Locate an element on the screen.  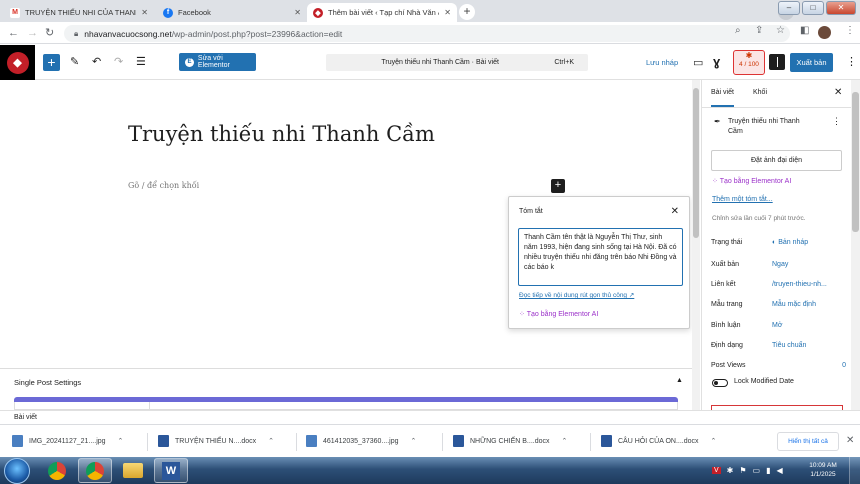
jetpack-icon: ɣ is located at coordinates (716, 61).